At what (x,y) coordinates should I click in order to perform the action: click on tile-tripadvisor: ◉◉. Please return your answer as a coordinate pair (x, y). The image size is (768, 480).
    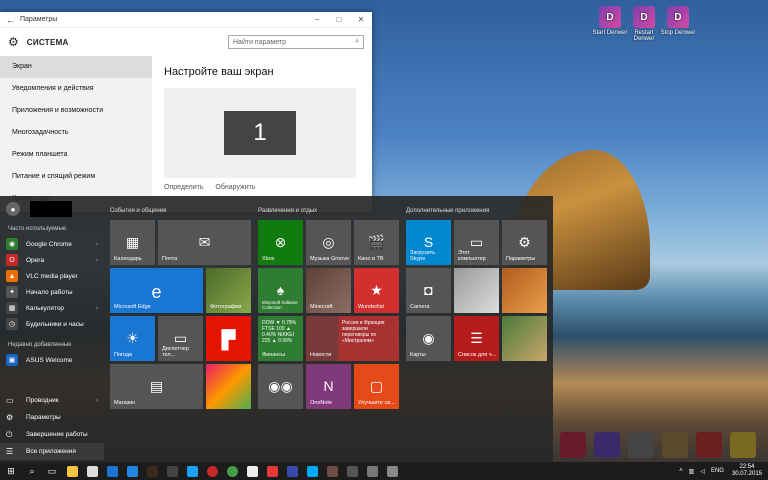
    Looking at the image, I should click on (280, 386).